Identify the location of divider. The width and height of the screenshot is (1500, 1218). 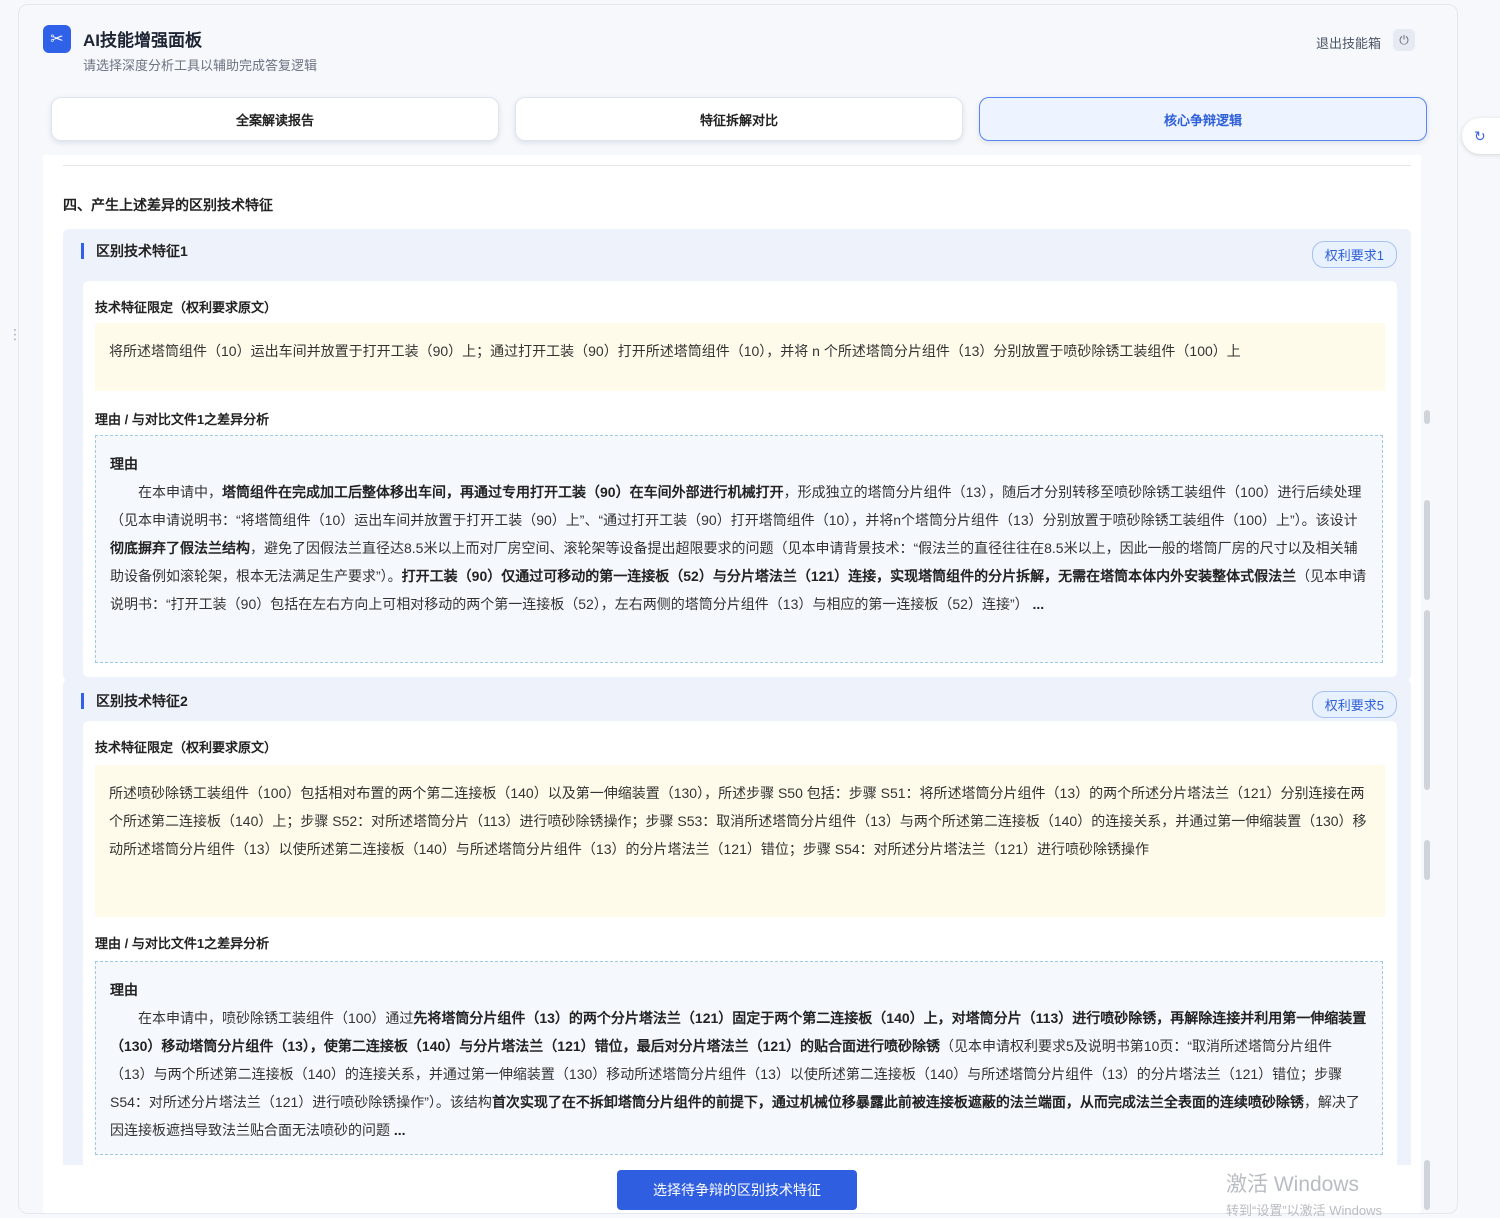
(737, 165).